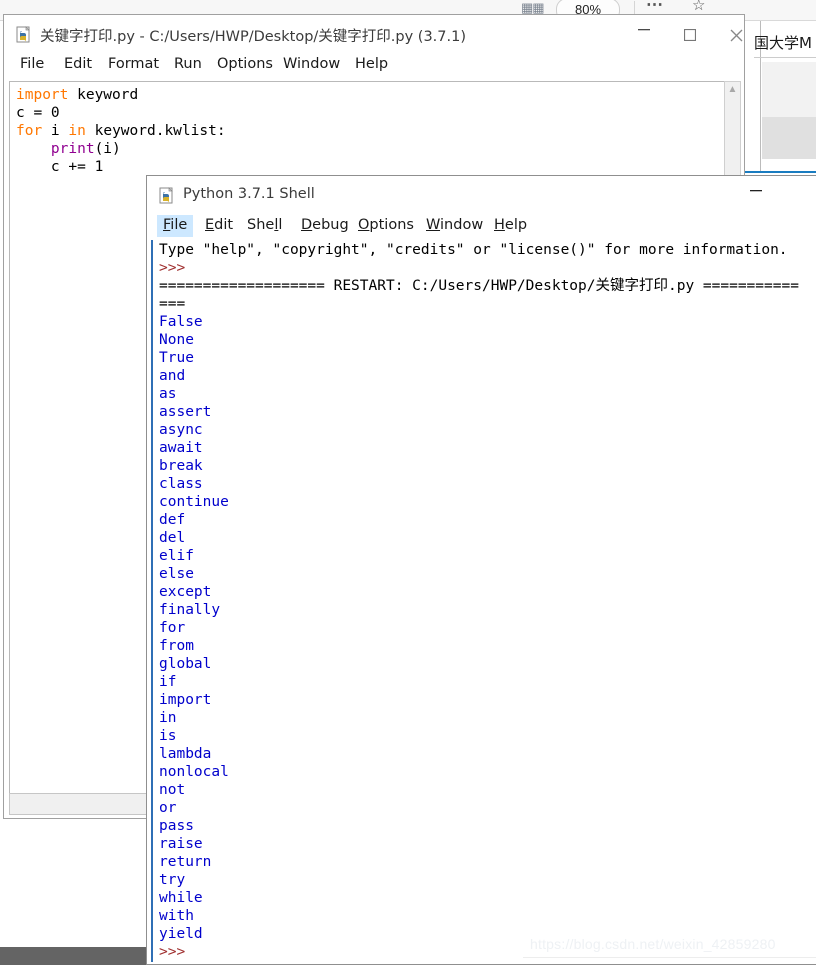  What do you see at coordinates (77, 131) in the screenshot?
I see `code-token: in` at bounding box center [77, 131].